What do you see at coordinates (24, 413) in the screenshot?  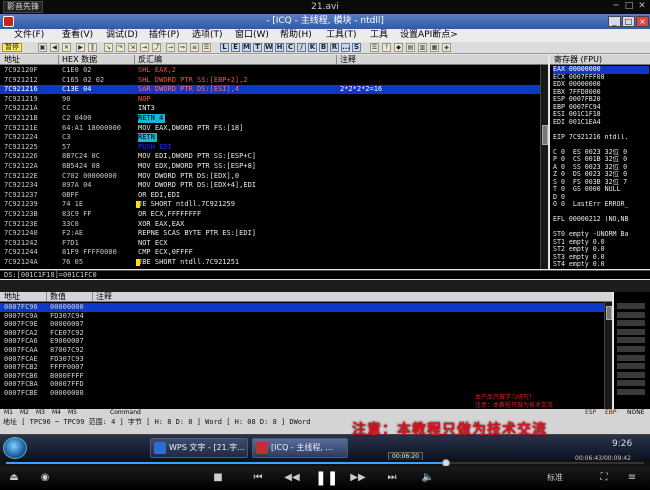 I see `tab-m2: M2` at bounding box center [24, 413].